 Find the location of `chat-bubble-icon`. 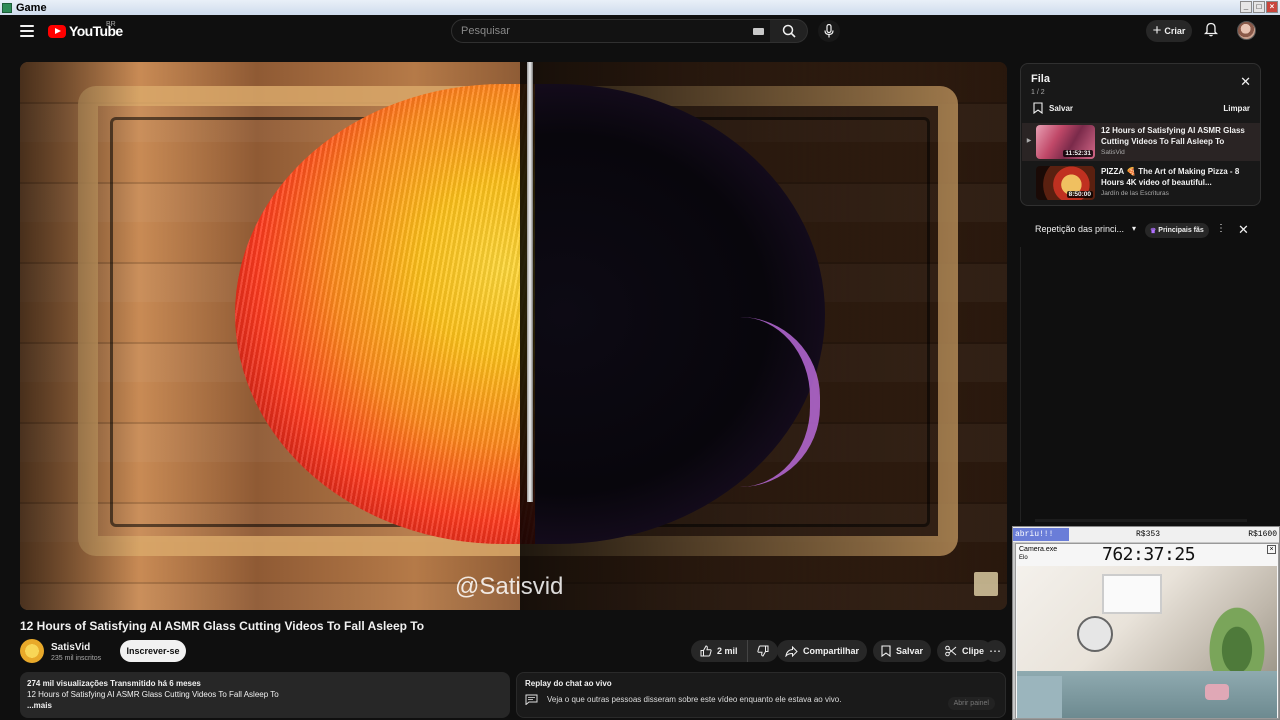

chat-bubble-icon is located at coordinates (531, 699).